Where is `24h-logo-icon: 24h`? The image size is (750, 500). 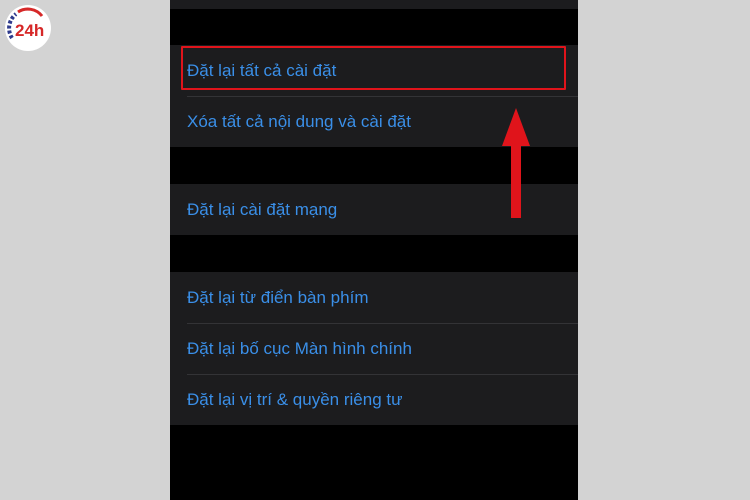 24h-logo-icon: 24h is located at coordinates (28, 28).